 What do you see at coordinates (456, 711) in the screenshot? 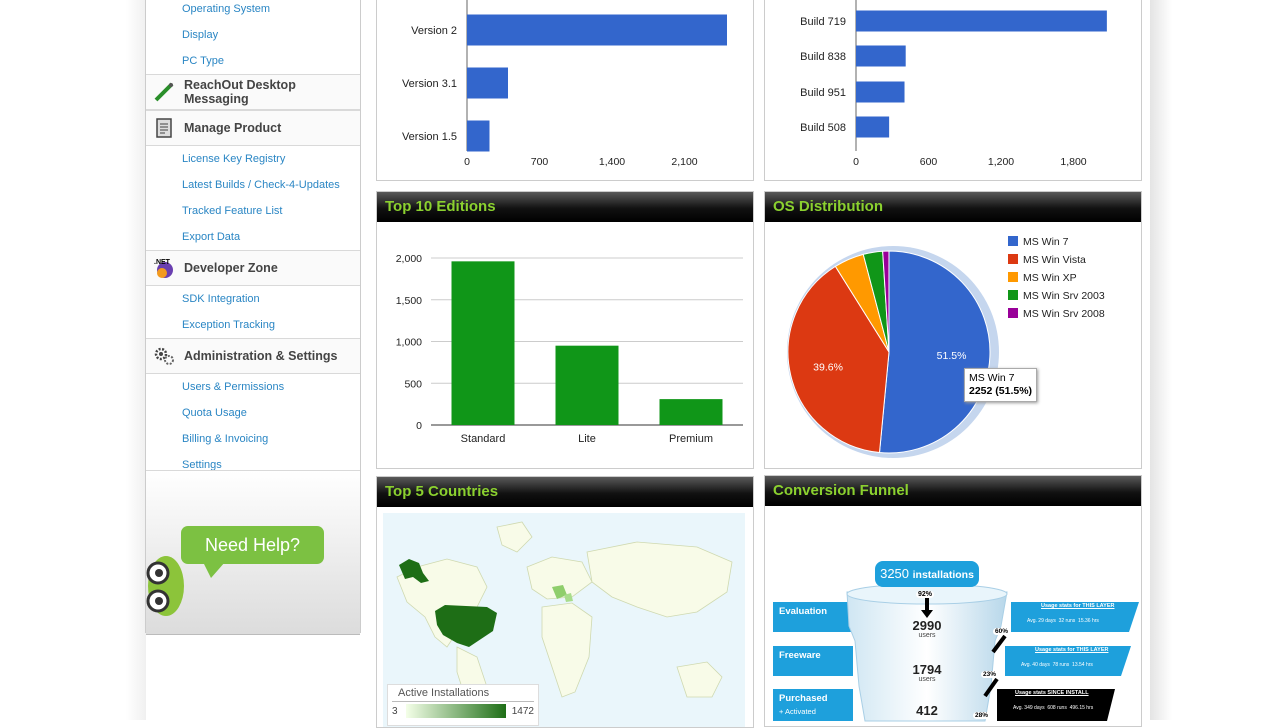
I see `map-legend-gradient` at bounding box center [456, 711].